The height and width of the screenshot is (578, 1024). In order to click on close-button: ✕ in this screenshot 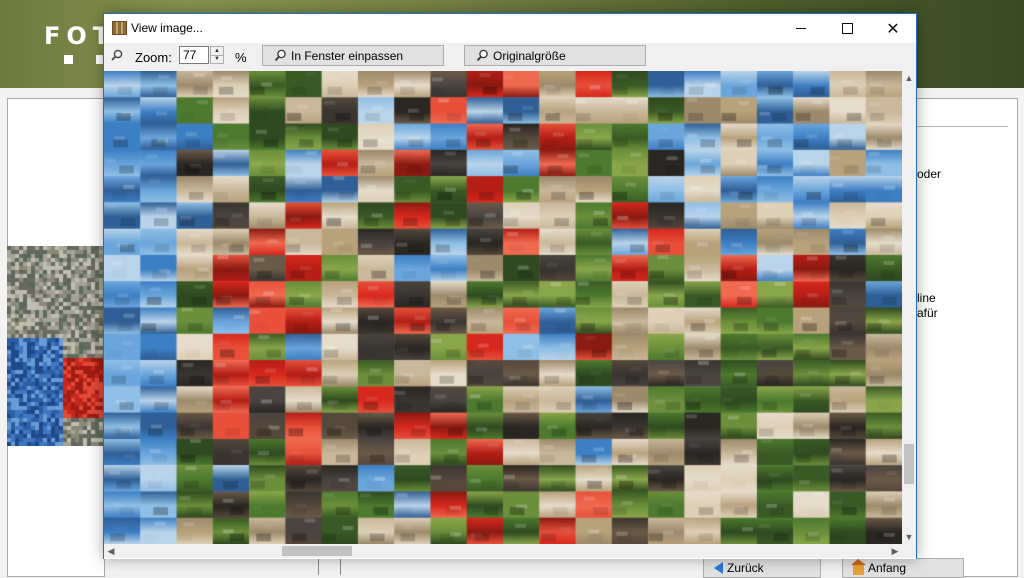, I will do `click(893, 28)`.